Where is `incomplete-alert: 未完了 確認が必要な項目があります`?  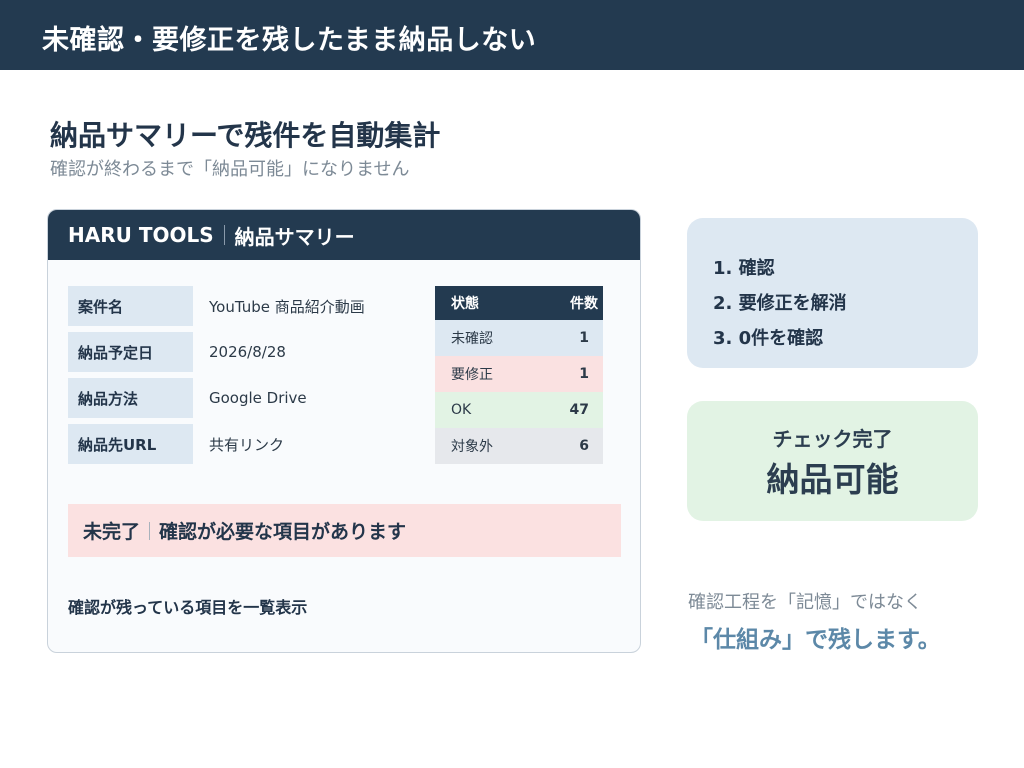
incomplete-alert: 未完了 確認が必要な項目があります is located at coordinates (344, 530).